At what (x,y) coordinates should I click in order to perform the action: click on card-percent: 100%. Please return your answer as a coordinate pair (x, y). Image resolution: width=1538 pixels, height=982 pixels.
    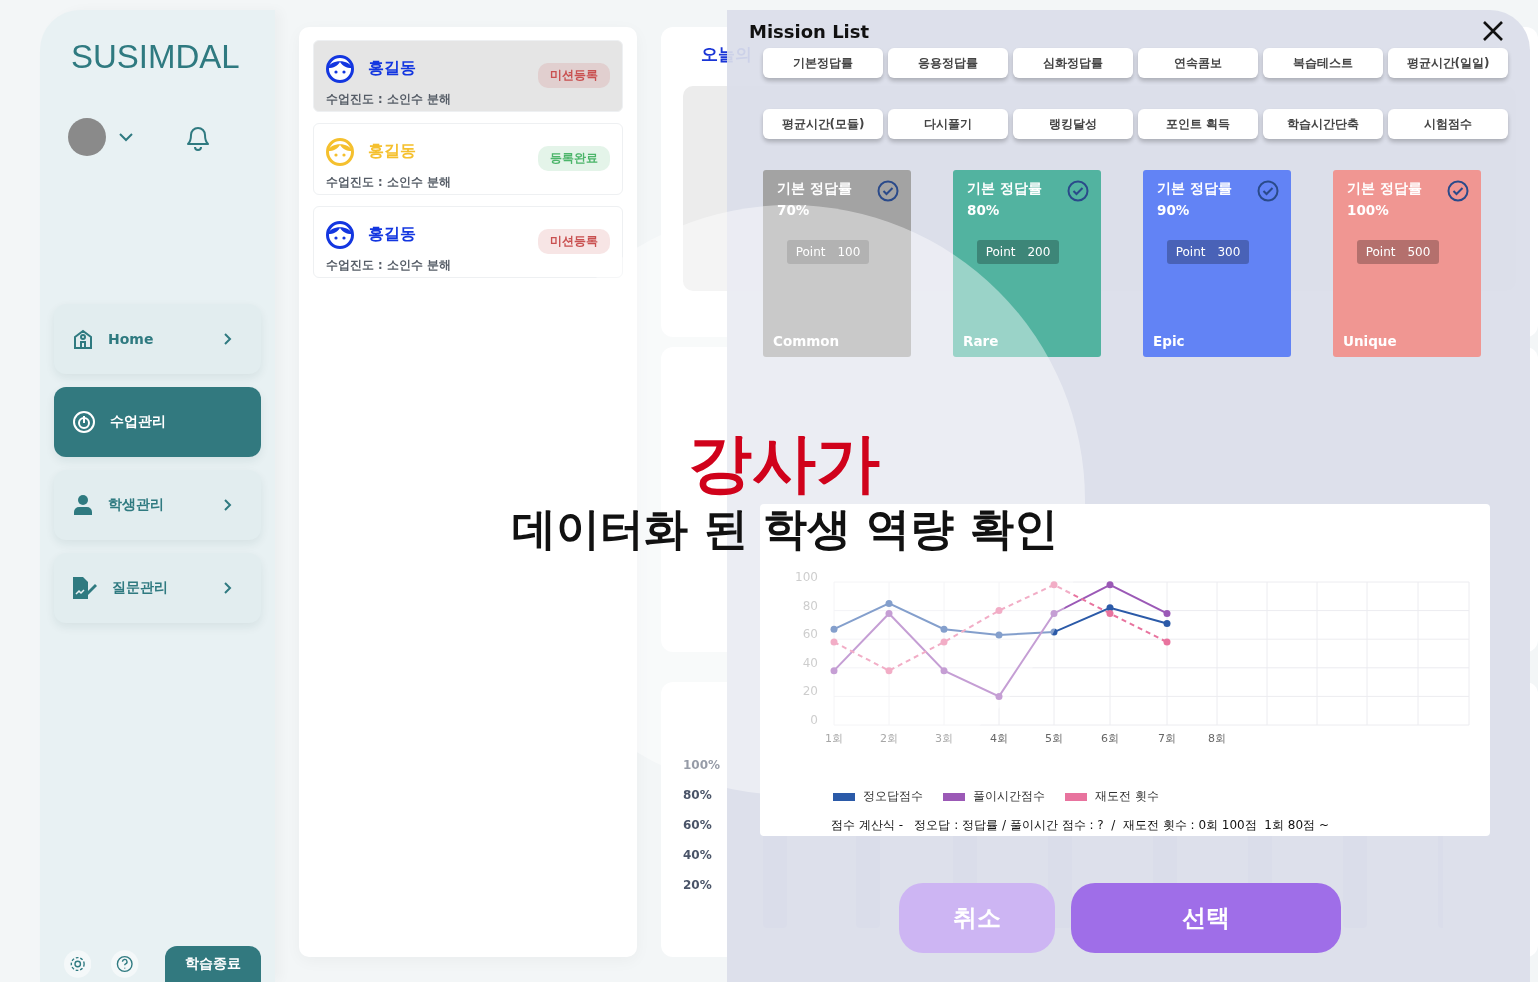
    Looking at the image, I should click on (1368, 210).